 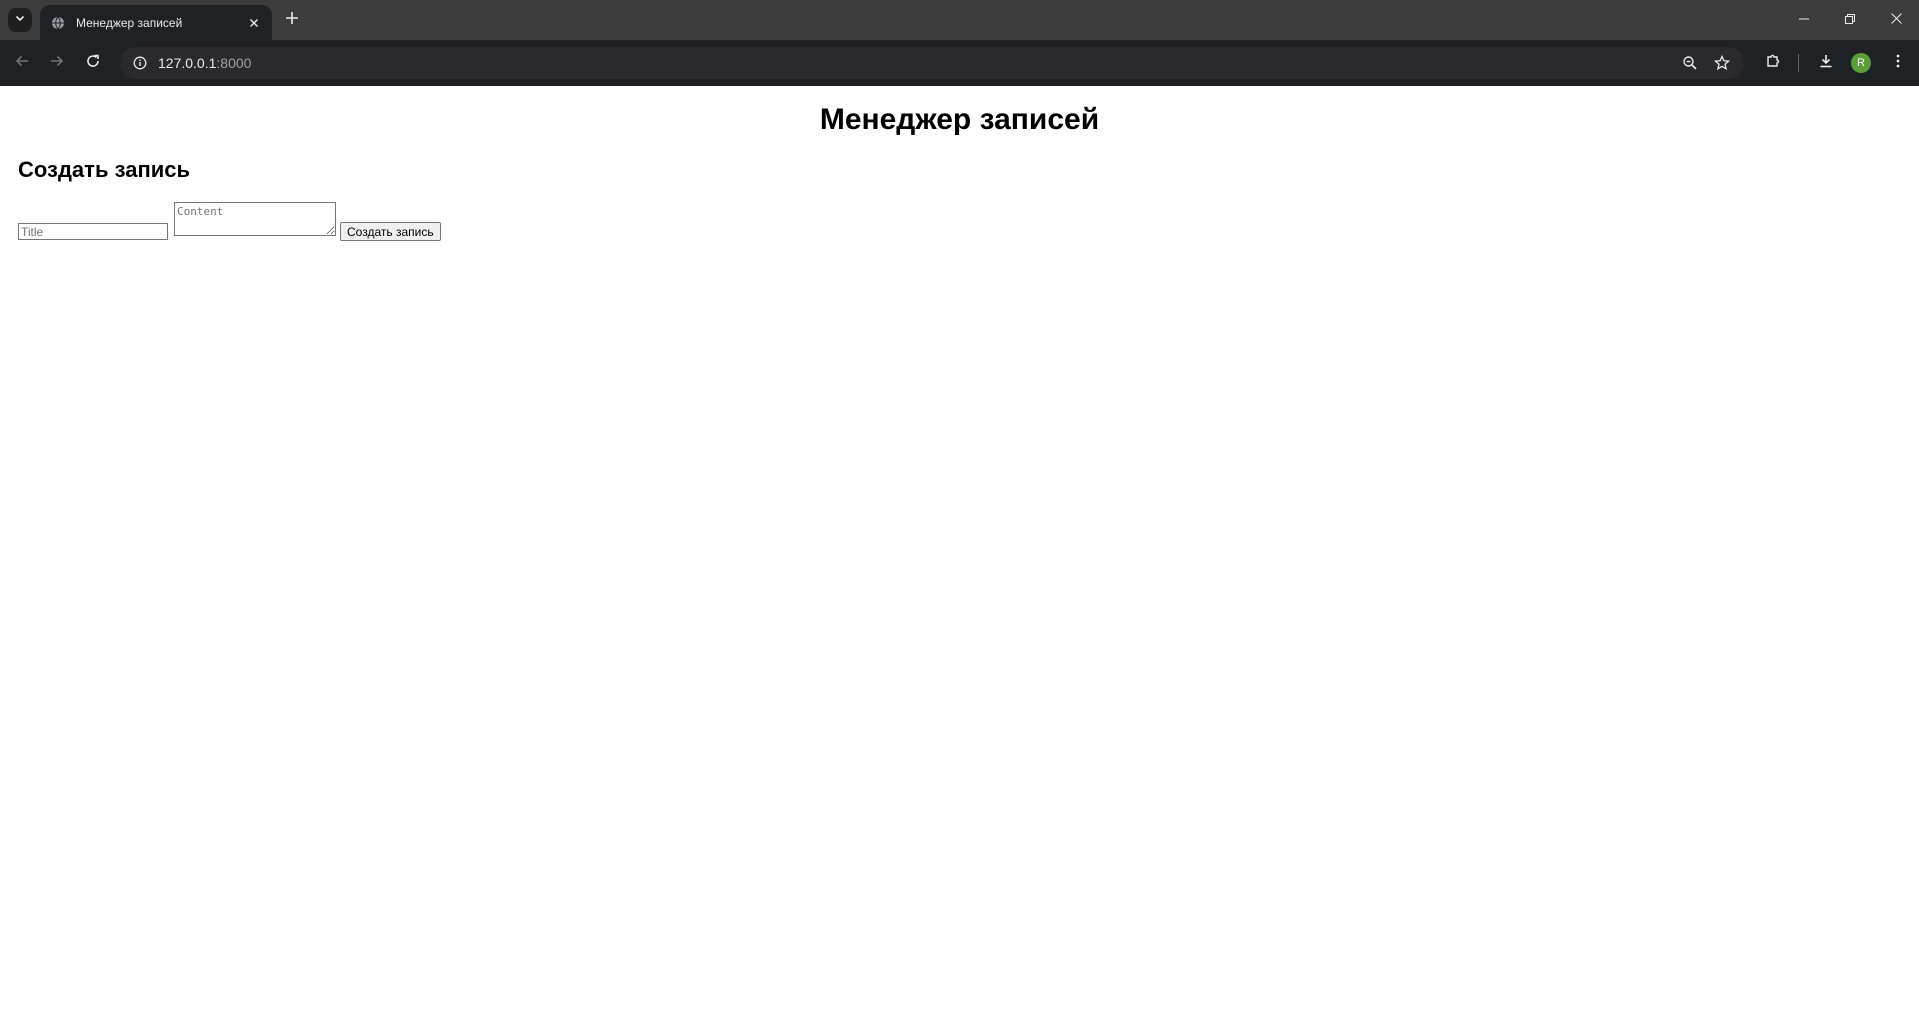 I want to click on browser-menu-button, so click(x=1898, y=63).